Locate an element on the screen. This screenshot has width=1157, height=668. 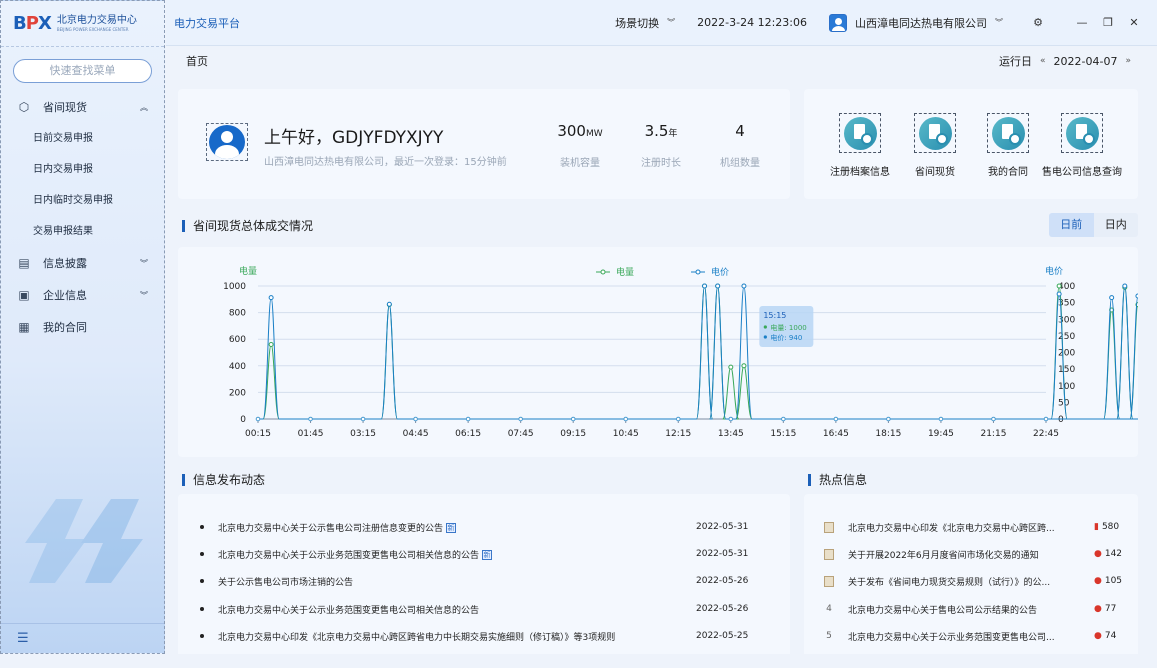
x-tick-label: 10:45 is located at coordinates (626, 434).